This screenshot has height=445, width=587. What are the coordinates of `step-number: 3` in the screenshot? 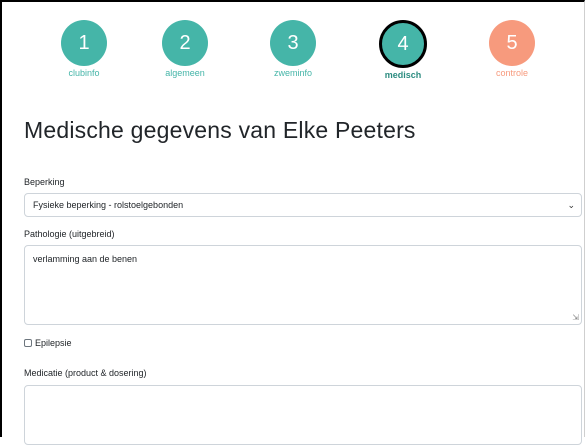 It's located at (293, 43).